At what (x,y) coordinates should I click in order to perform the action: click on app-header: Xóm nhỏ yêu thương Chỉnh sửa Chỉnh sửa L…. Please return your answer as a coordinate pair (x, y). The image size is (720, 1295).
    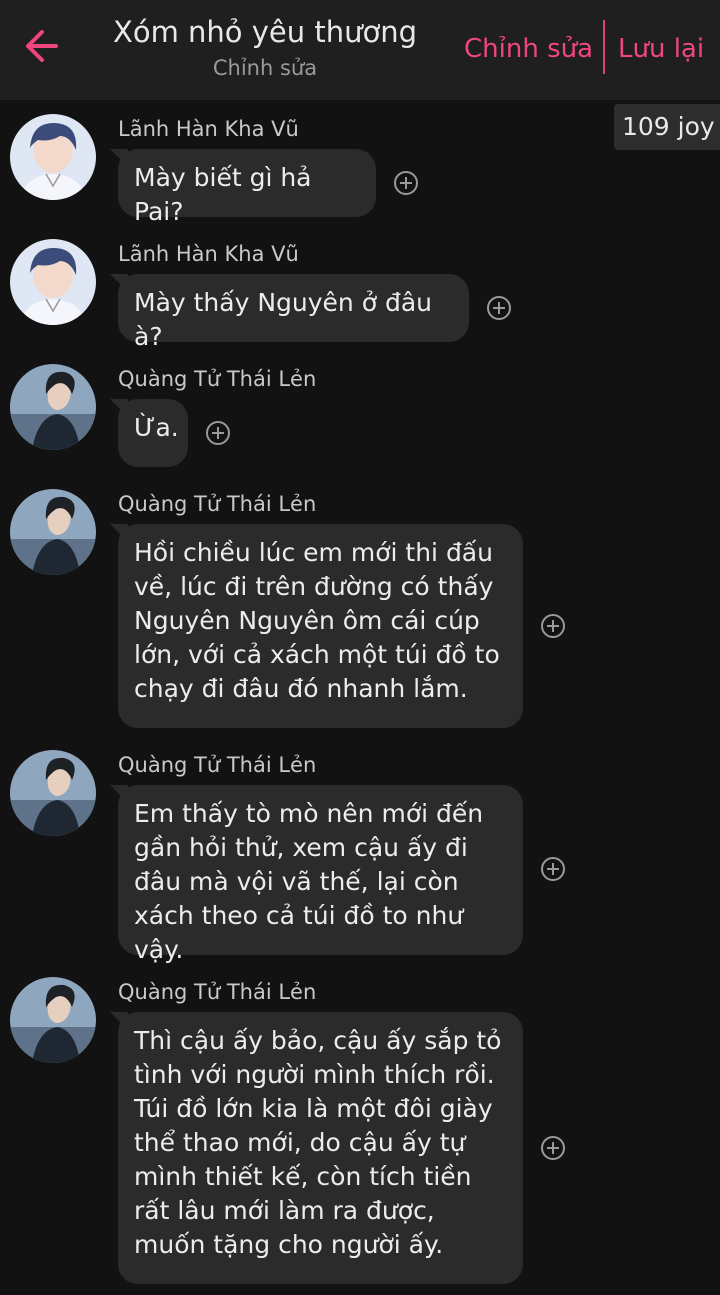
    Looking at the image, I should click on (360, 50).